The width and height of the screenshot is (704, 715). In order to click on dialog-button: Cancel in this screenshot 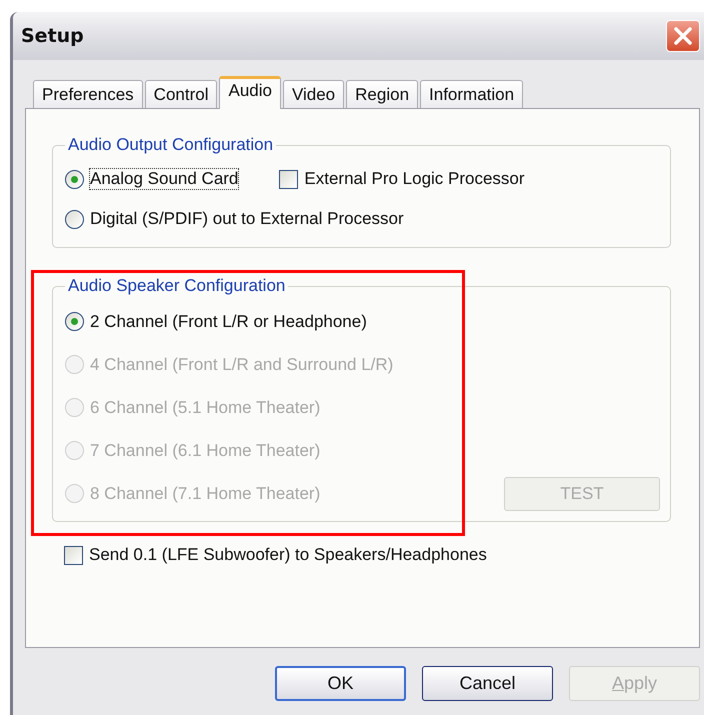, I will do `click(487, 683)`.